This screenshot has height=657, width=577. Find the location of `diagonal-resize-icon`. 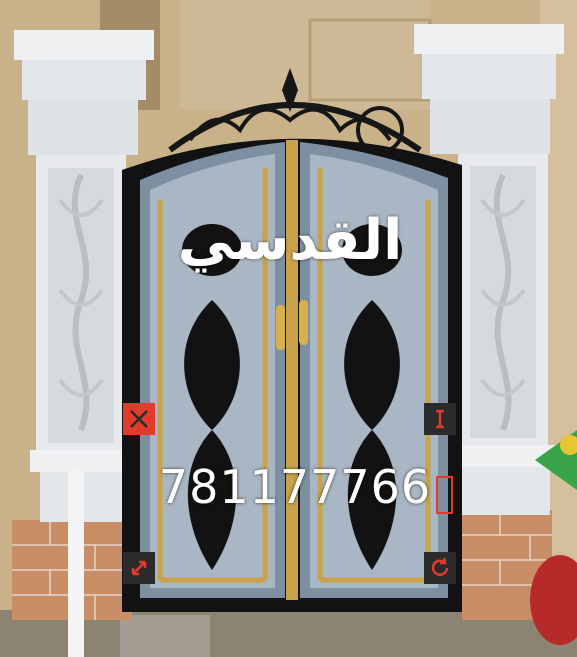

diagonal-resize-icon is located at coordinates (139, 568).